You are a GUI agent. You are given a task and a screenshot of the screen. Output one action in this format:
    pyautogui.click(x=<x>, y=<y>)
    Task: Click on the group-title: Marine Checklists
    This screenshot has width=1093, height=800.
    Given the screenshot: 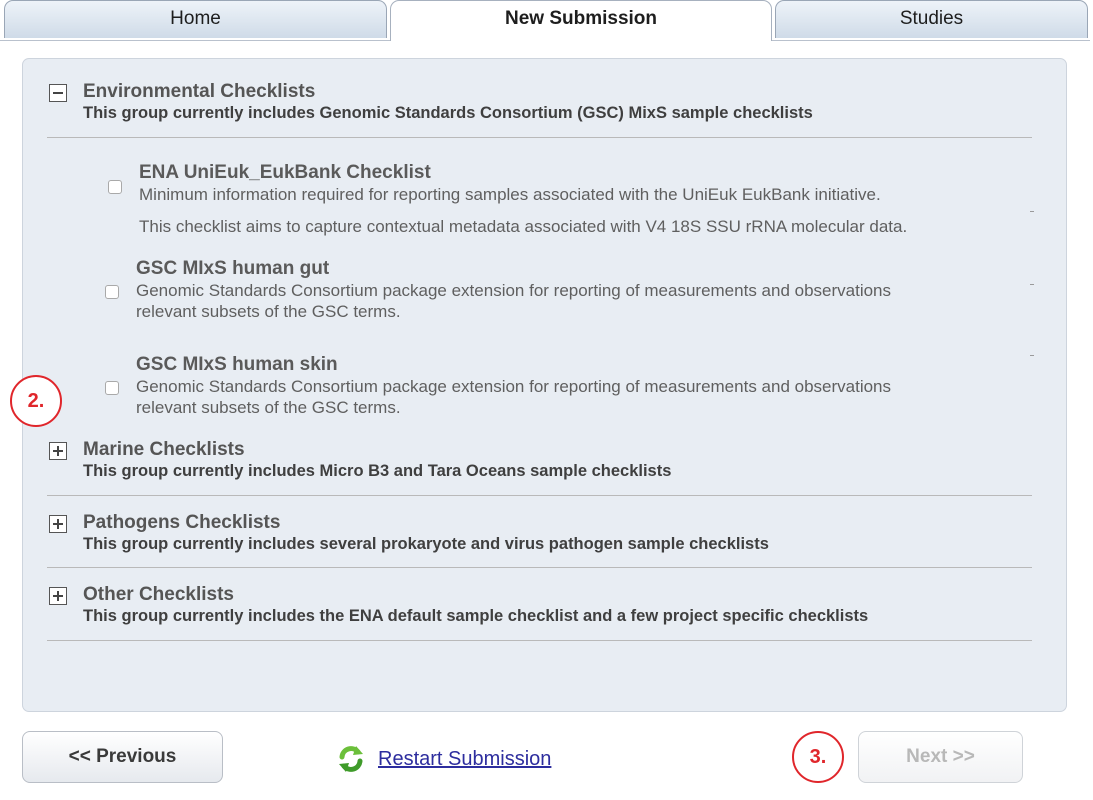 What is the action you would take?
    pyautogui.click(x=164, y=449)
    